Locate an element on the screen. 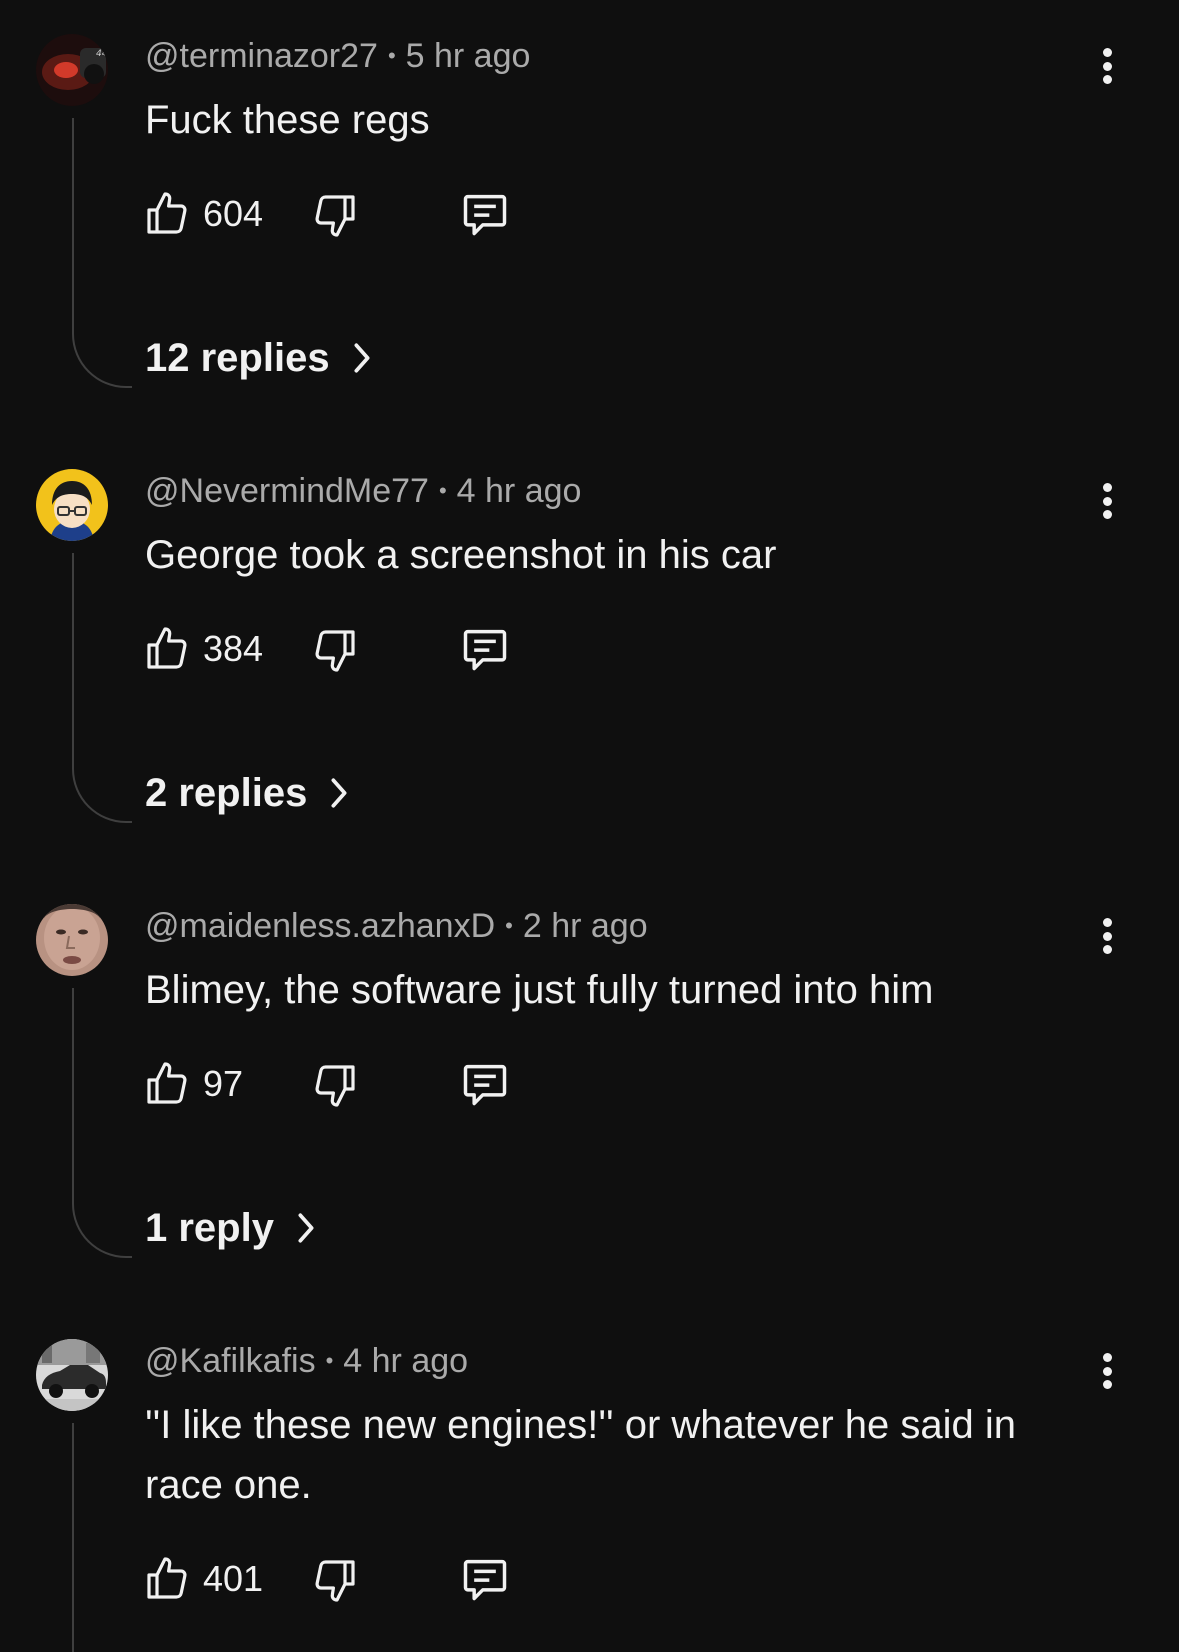 The height and width of the screenshot is (1652, 1179). replies-count: 2 replies is located at coordinates (226, 793).